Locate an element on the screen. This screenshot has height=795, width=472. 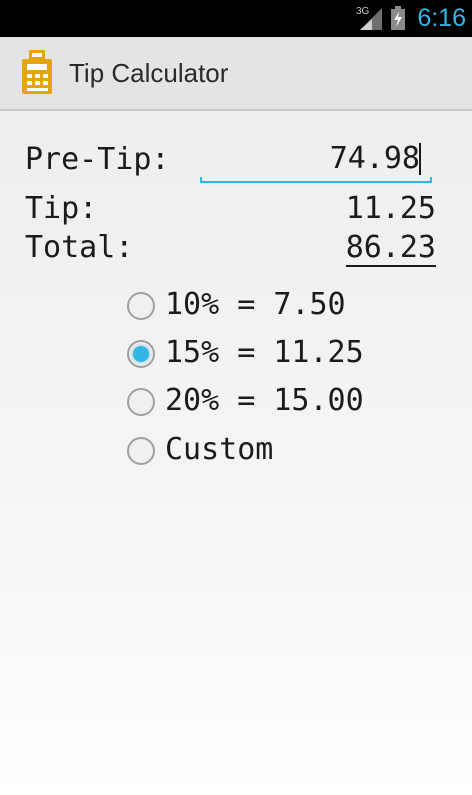
tip-value: 11.25 is located at coordinates (390, 208).